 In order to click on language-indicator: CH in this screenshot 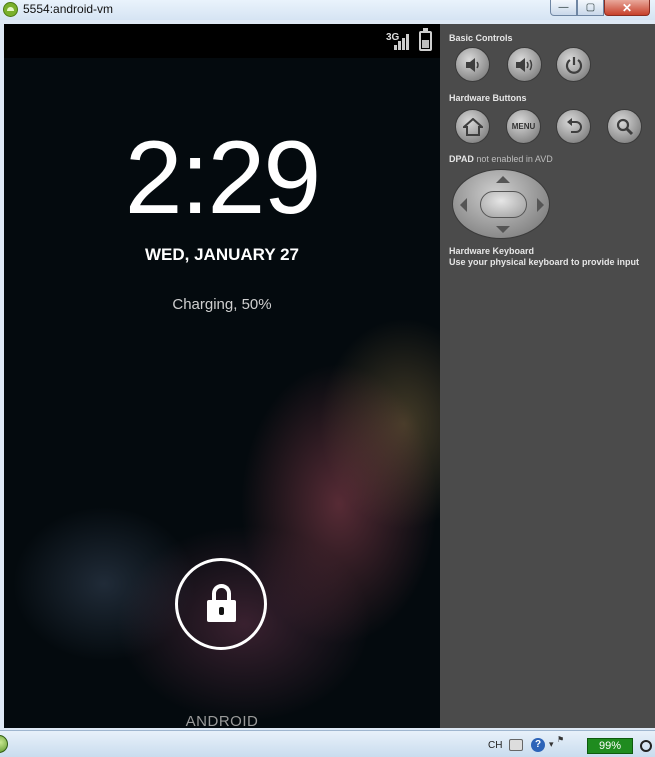, I will do `click(495, 745)`.